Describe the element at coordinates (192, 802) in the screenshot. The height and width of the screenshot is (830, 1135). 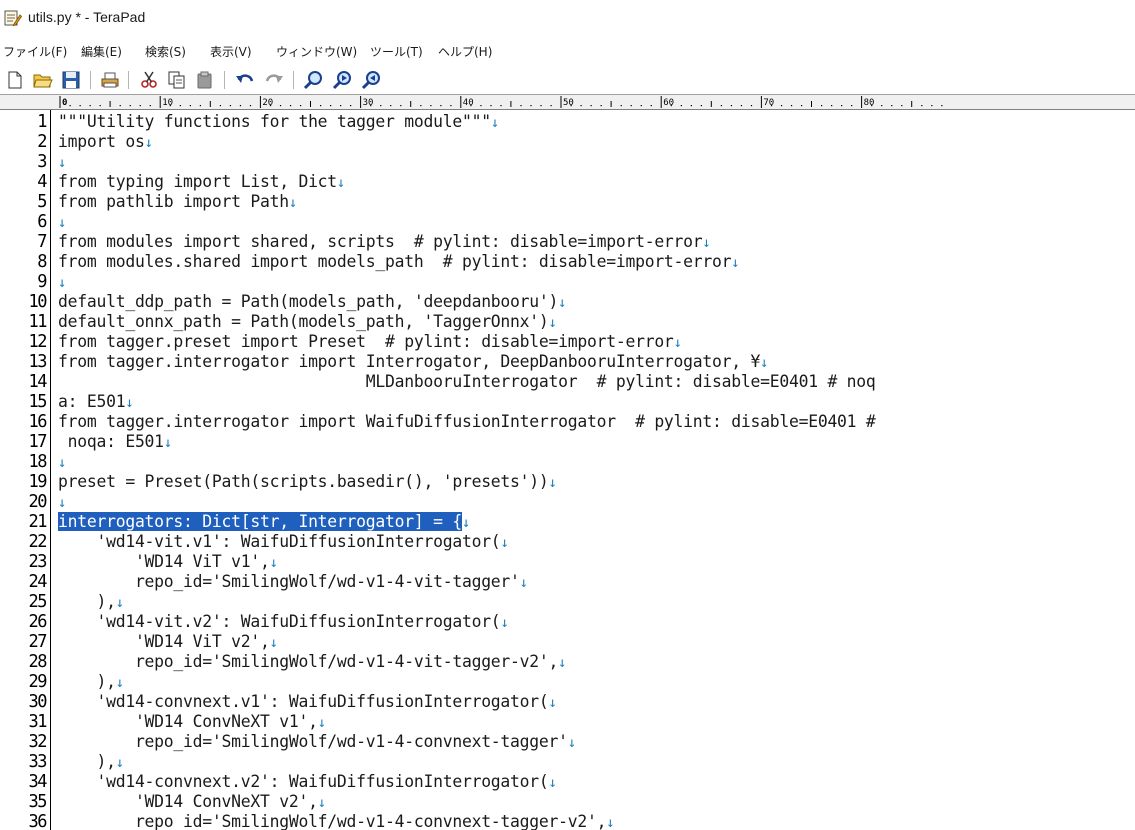
I see `code-text: 'WD14 ConvNeXT v2',↓` at that location.